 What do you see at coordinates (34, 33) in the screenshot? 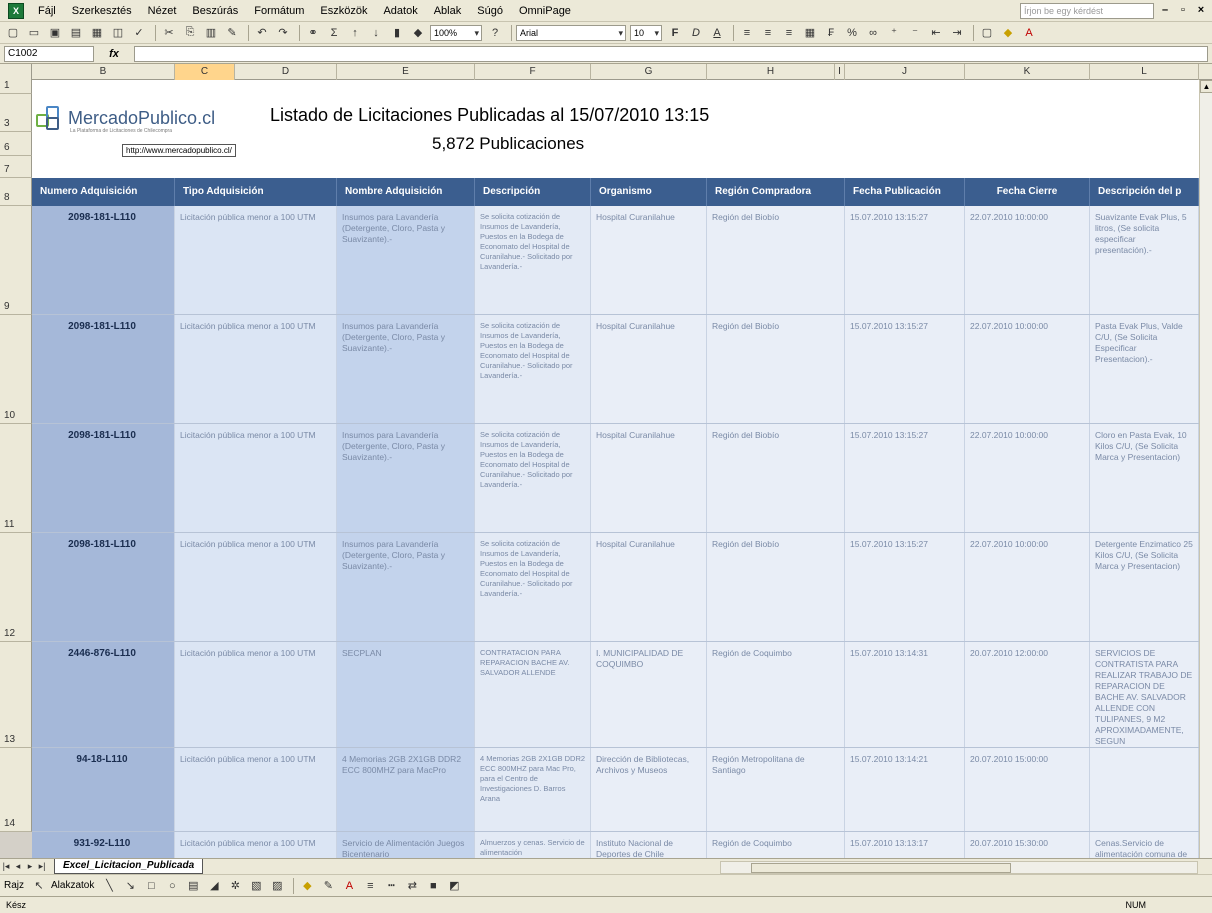
I see `open-folder-icon: ▭` at bounding box center [34, 33].